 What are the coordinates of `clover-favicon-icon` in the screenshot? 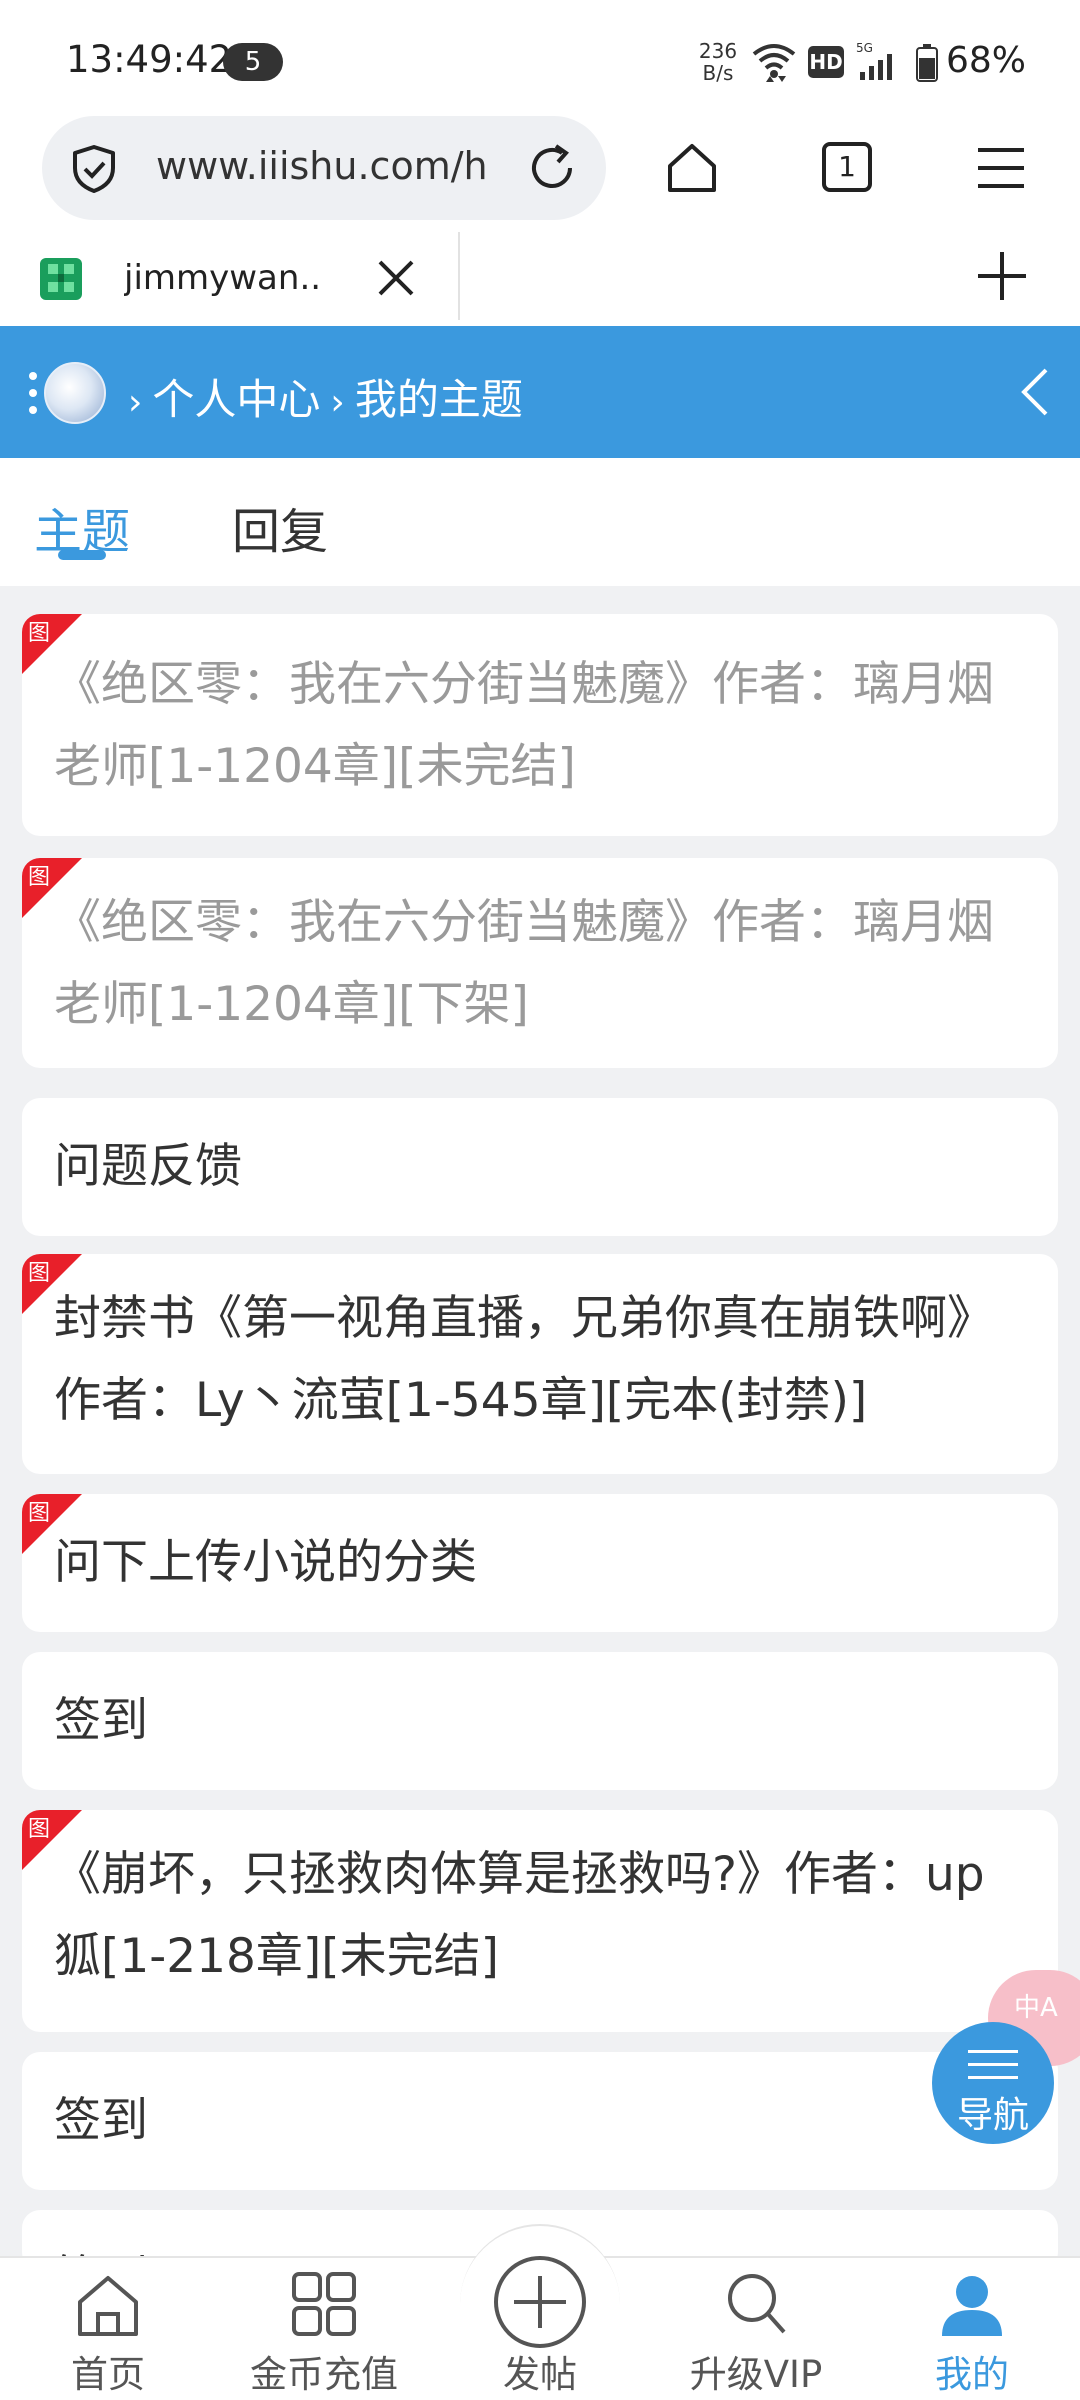 It's located at (61, 279).